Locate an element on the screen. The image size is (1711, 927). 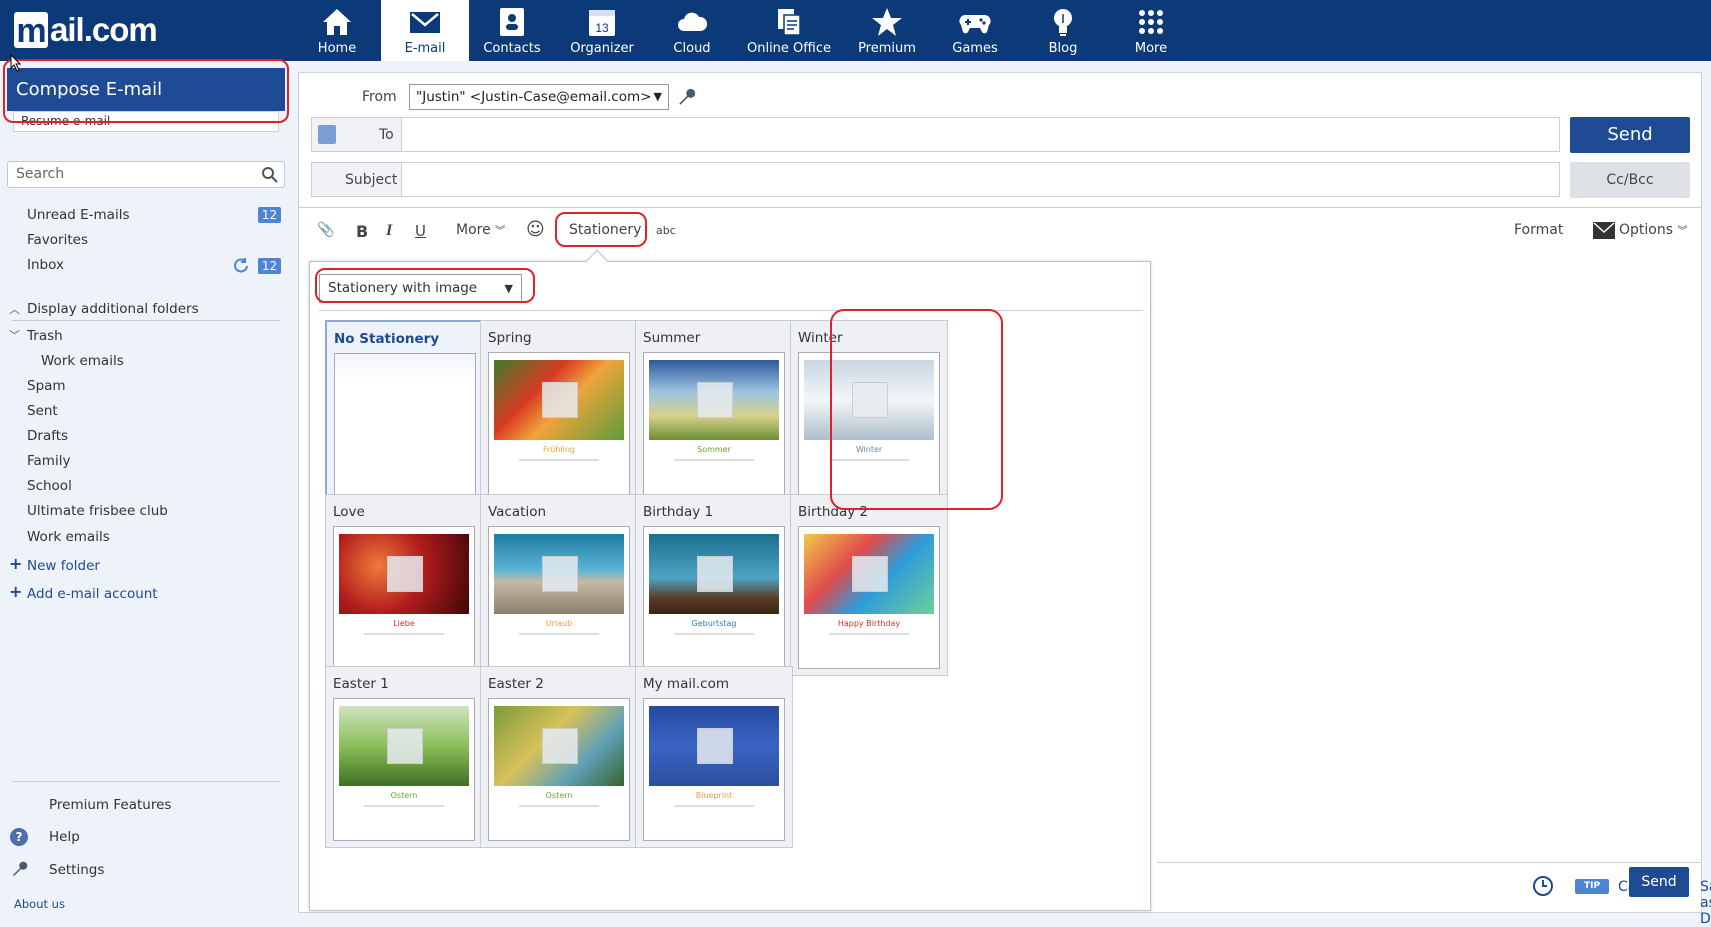
stationery-thumbnail: Urlaub is located at coordinates (559, 597).